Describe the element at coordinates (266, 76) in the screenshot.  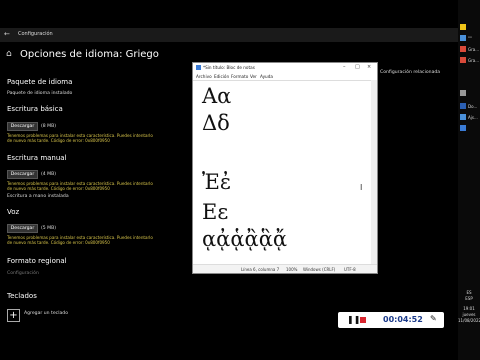
I see `menu-ayuda: Ayuda` at that location.